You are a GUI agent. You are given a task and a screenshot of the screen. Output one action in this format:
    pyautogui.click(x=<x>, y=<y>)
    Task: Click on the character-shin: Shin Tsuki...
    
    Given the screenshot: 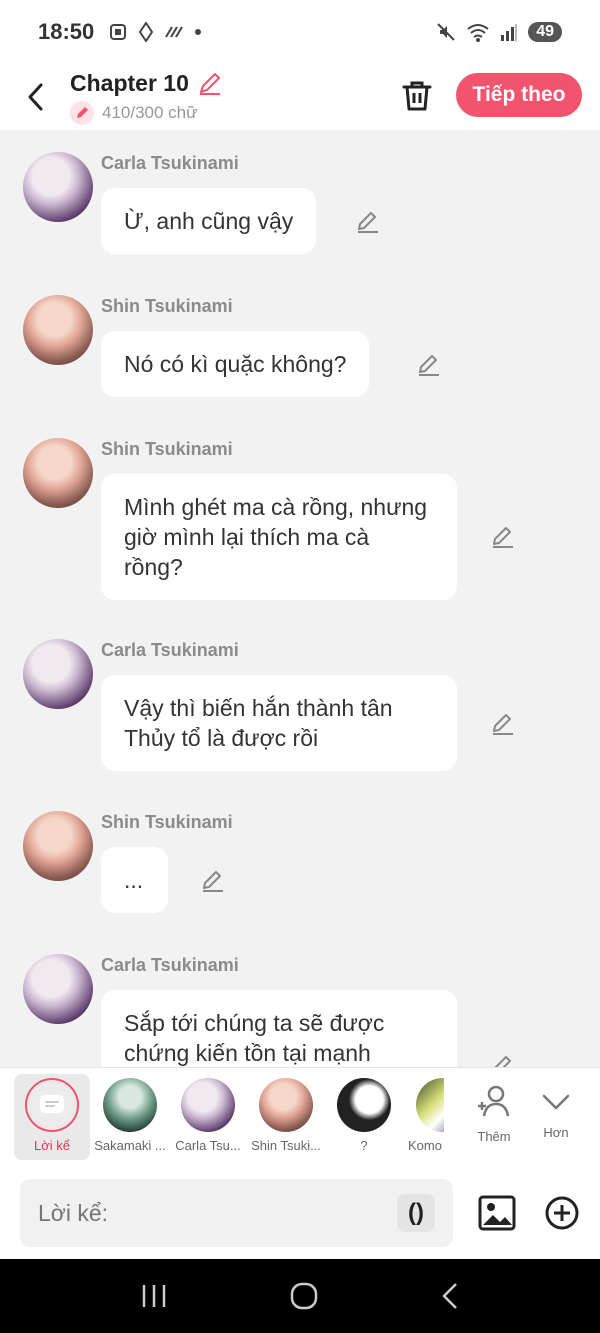 What is the action you would take?
    pyautogui.click(x=286, y=1117)
    